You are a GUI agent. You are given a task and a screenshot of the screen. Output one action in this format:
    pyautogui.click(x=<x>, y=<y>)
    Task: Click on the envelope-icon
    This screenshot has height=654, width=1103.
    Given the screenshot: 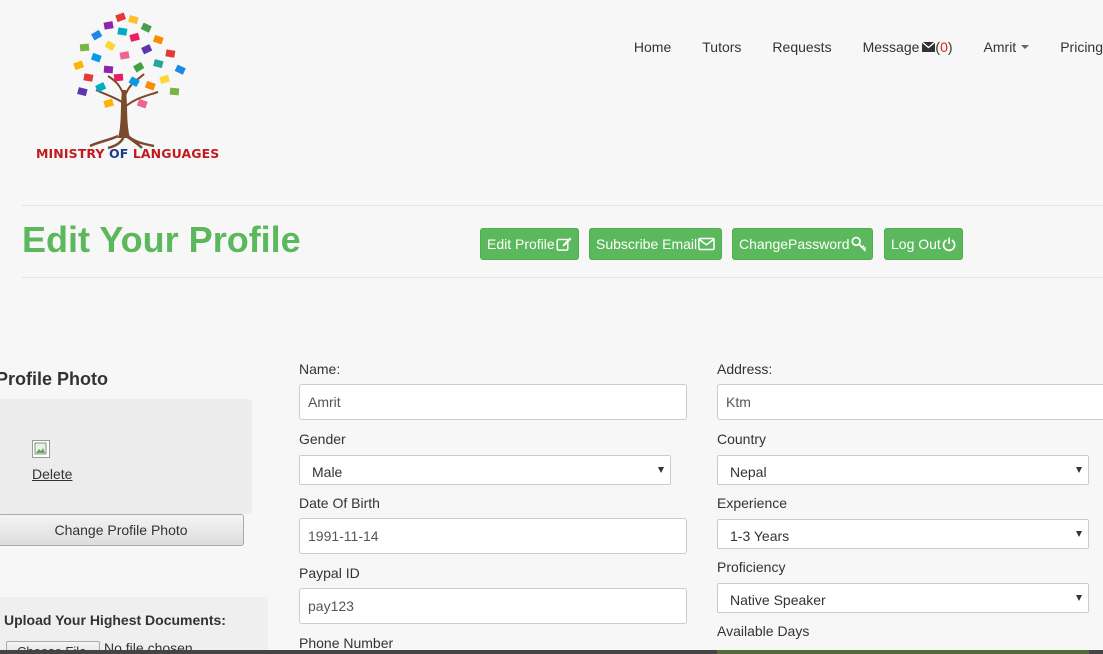 What is the action you would take?
    pyautogui.click(x=929, y=47)
    